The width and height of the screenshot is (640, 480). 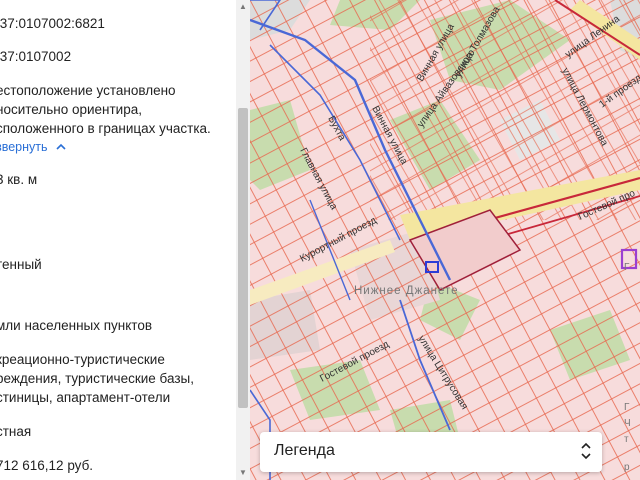 I want to click on status-value: тенный, so click(x=21, y=264).